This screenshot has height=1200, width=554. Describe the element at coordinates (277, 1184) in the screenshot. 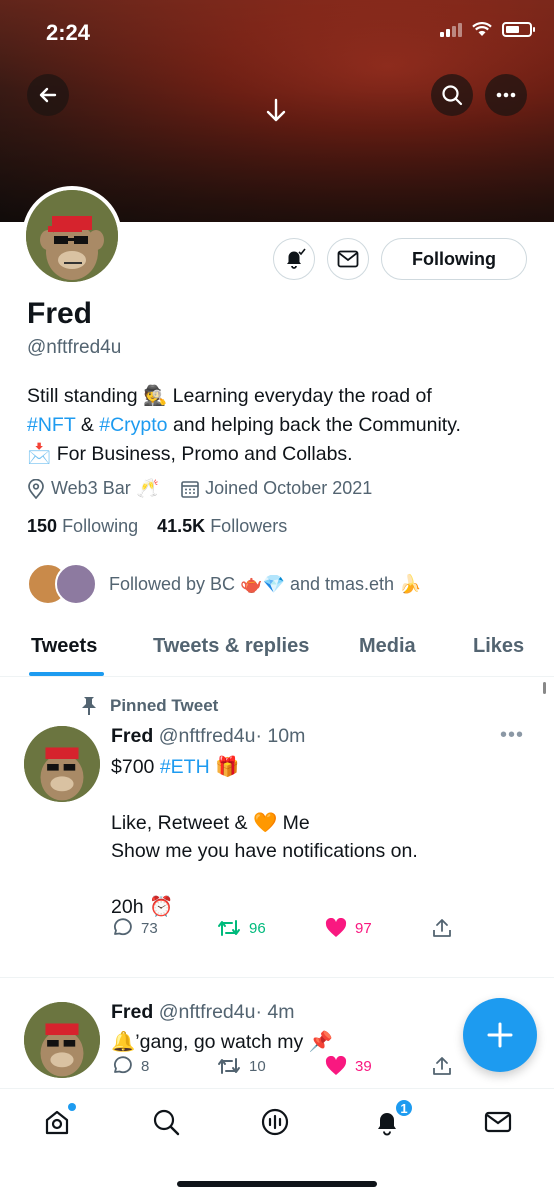

I see `home-indicator` at that location.